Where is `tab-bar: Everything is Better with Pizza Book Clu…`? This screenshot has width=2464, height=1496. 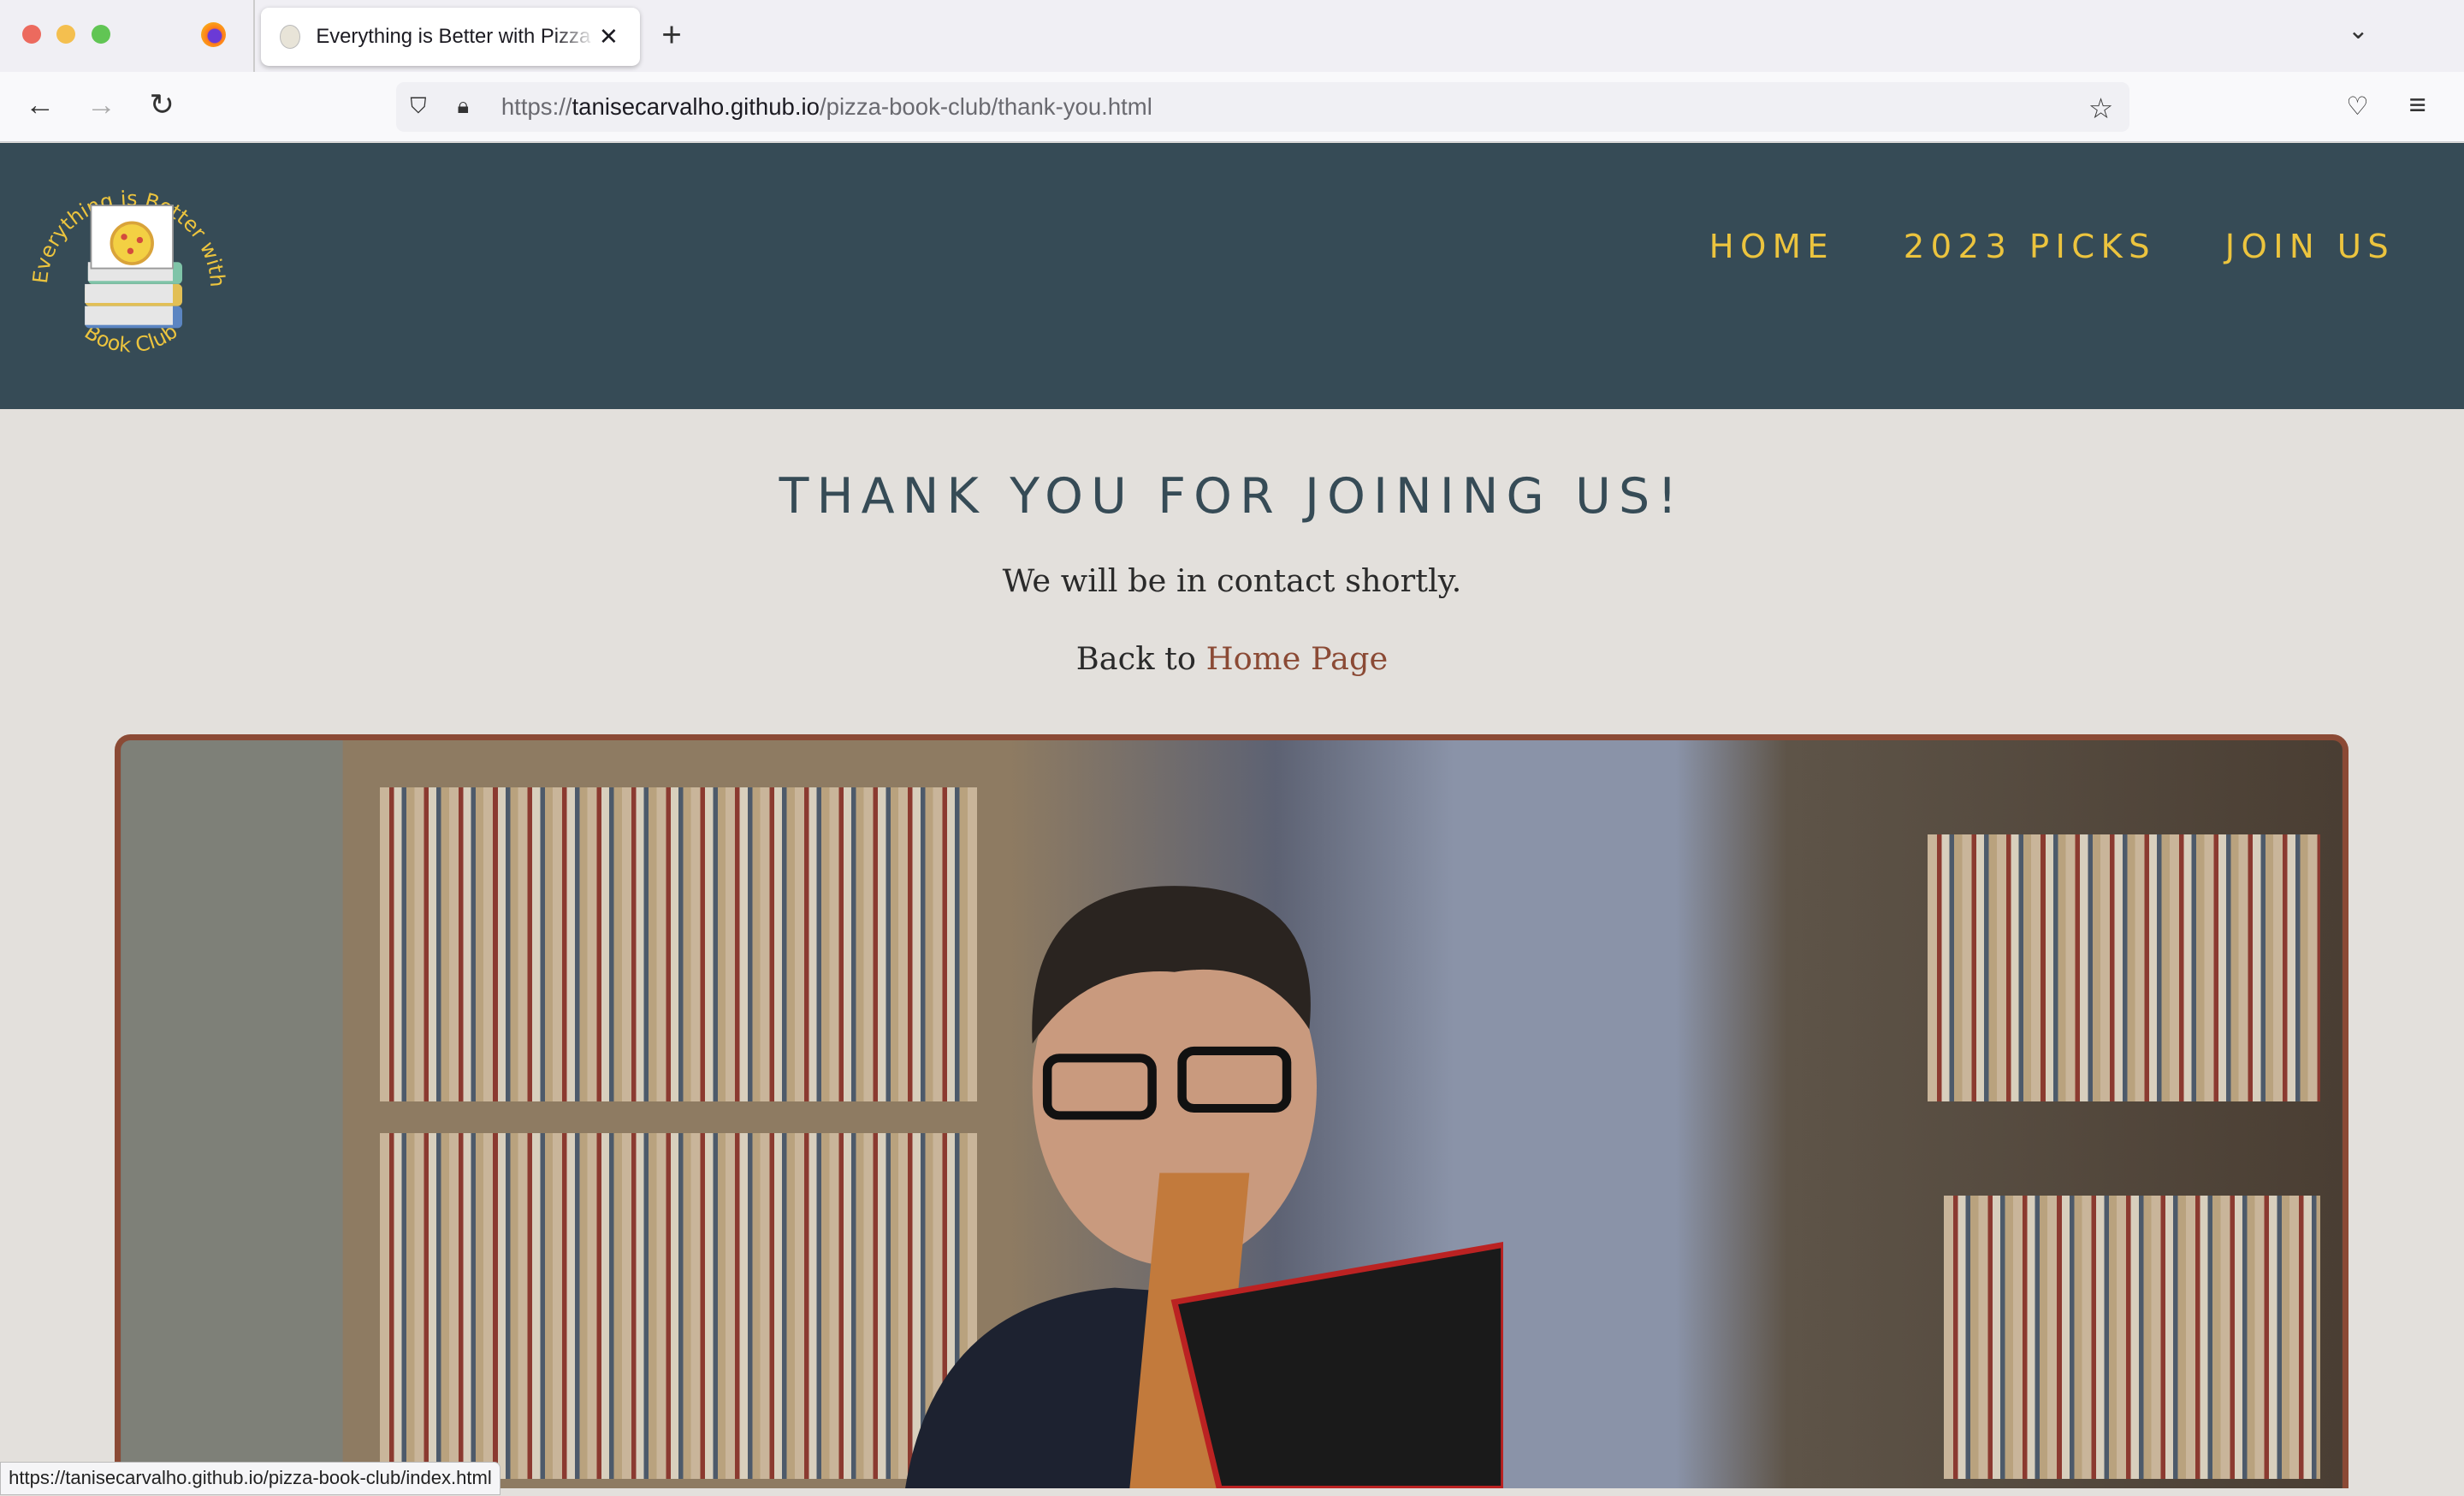 tab-bar: Everything is Better with Pizza Book Clu… is located at coordinates (1232, 36).